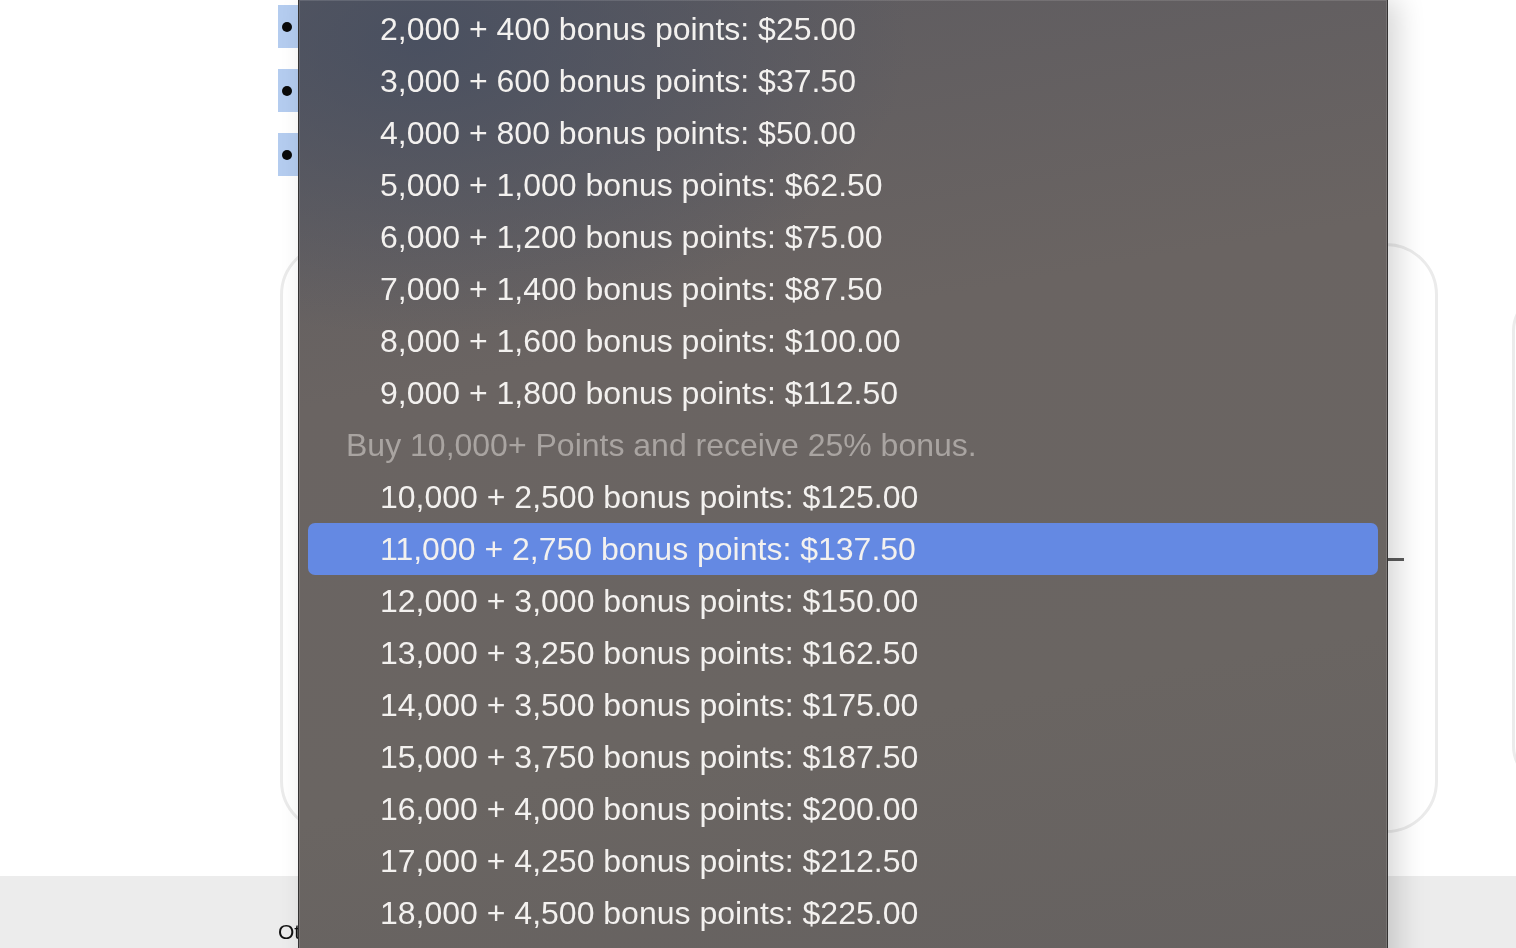 This screenshot has height=948, width=1516. Describe the element at coordinates (843, 393) in the screenshot. I see `menu-item: 9,000 + 1,800 bonus points: $112.50` at that location.